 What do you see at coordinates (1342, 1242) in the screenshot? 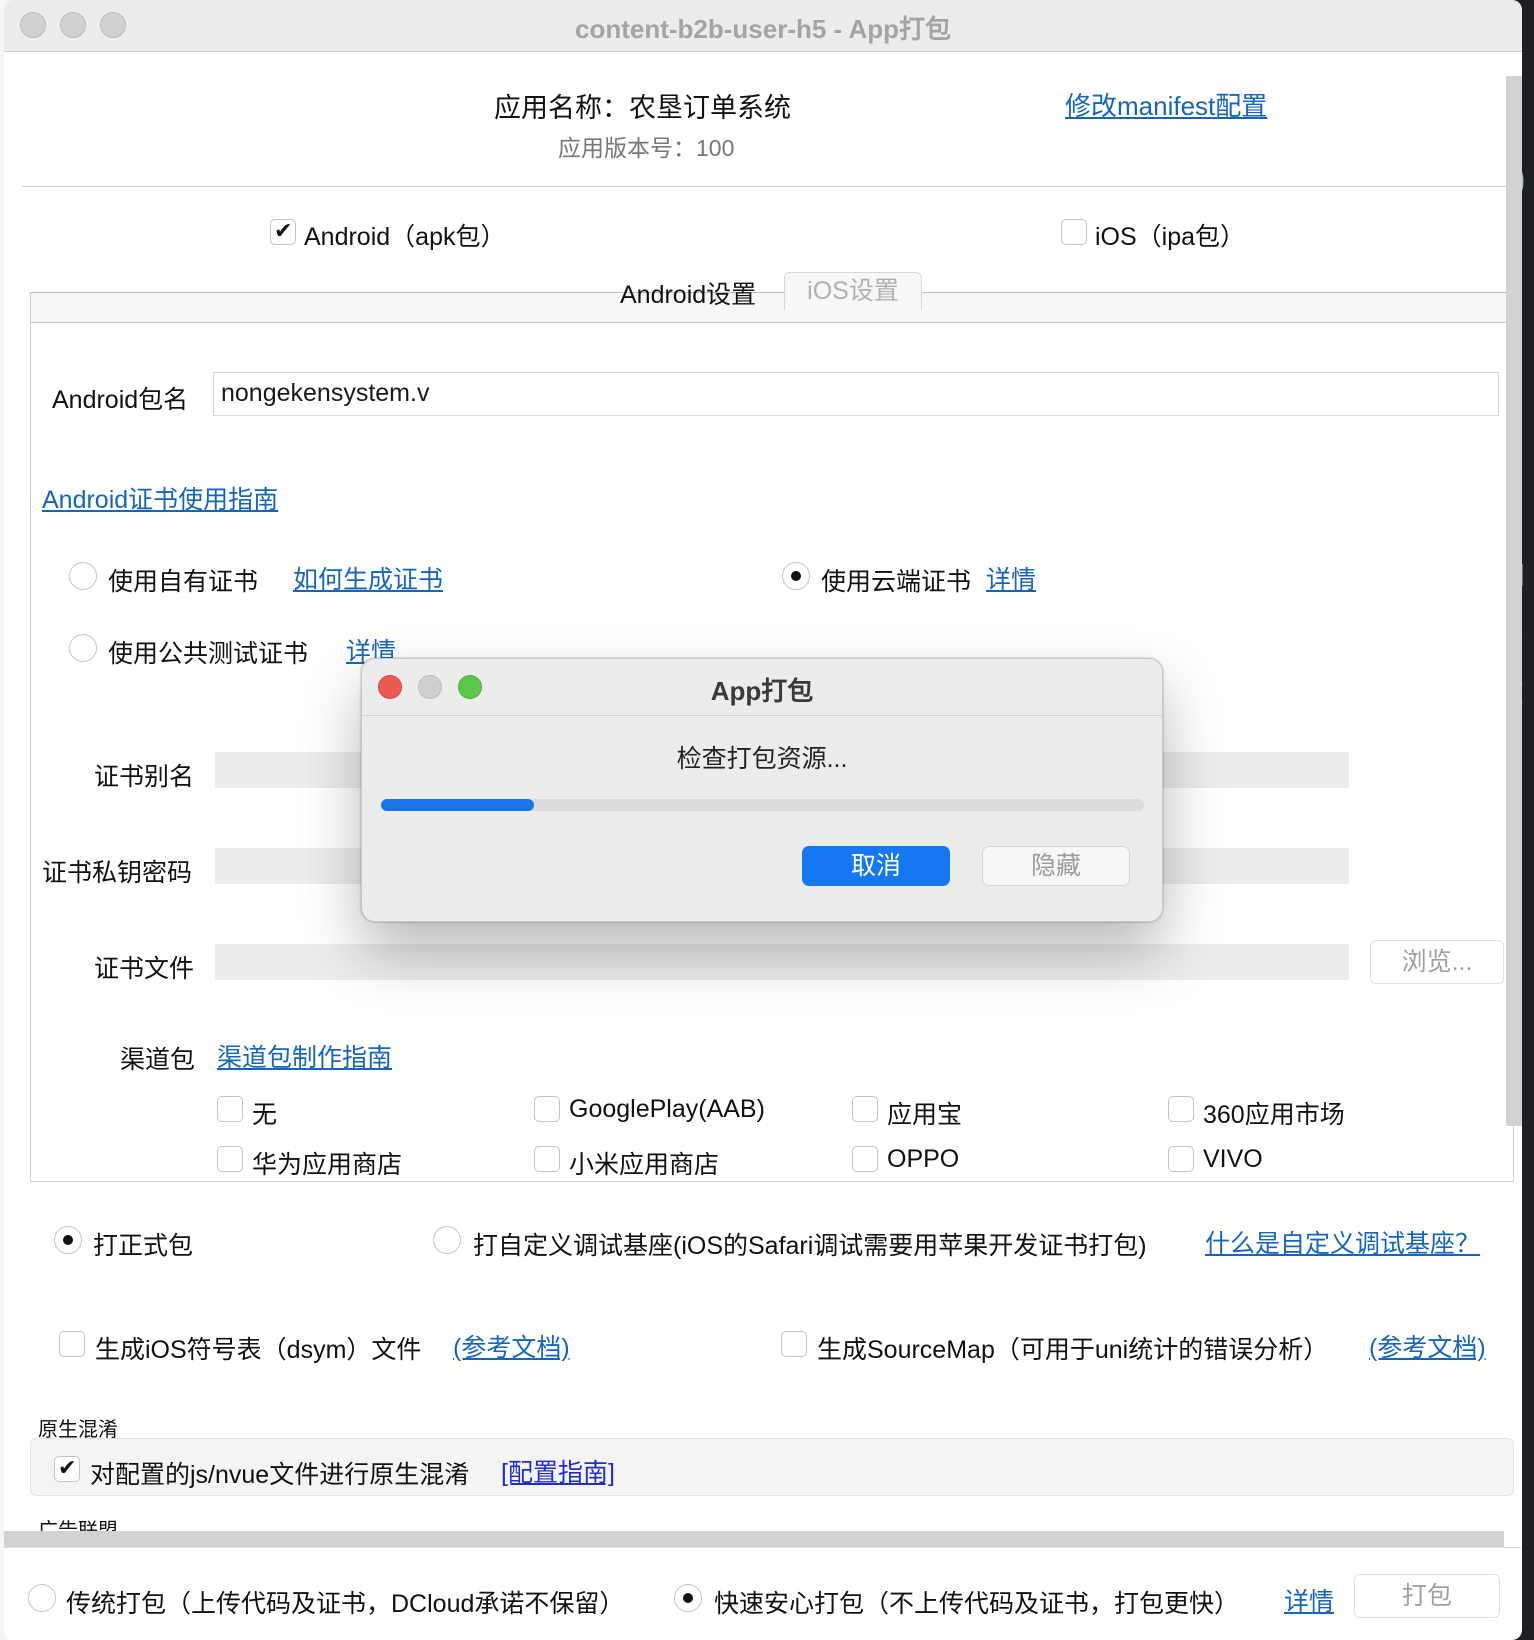
I see `custom-base-help-link: 什么是自定义调试基座？` at bounding box center [1342, 1242].